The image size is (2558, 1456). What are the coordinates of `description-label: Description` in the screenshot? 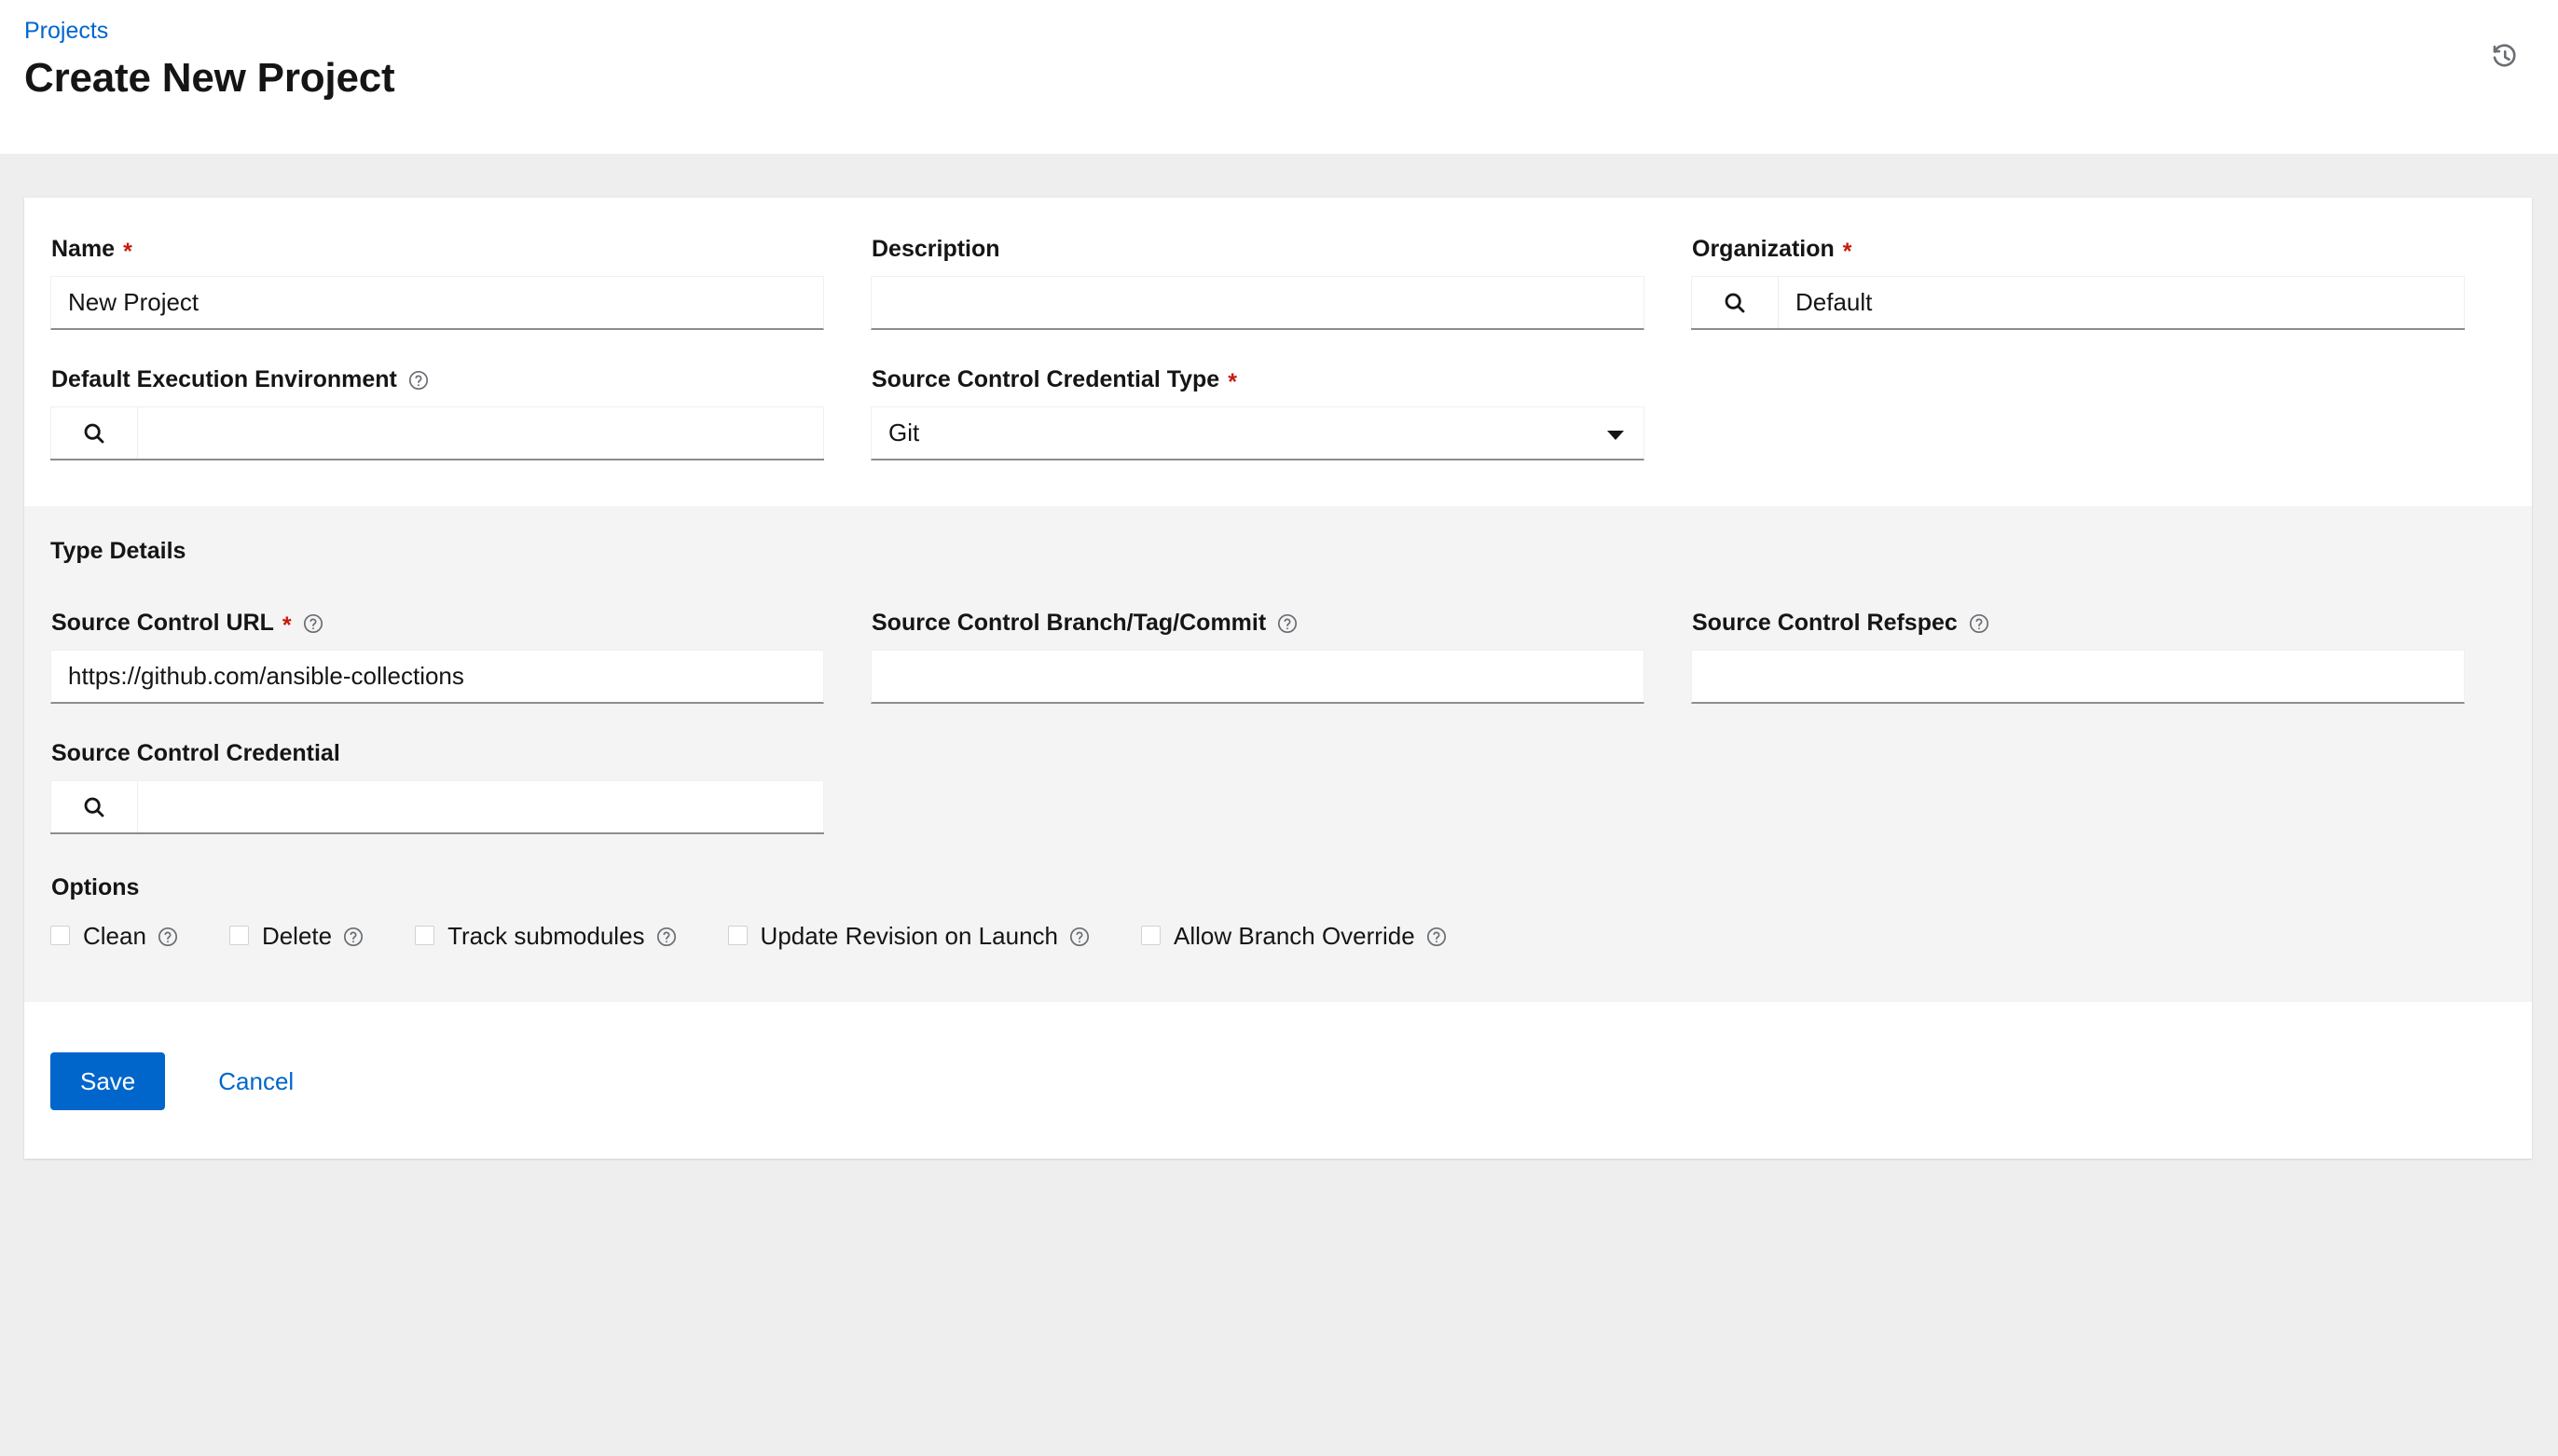 It's located at (1258, 249).